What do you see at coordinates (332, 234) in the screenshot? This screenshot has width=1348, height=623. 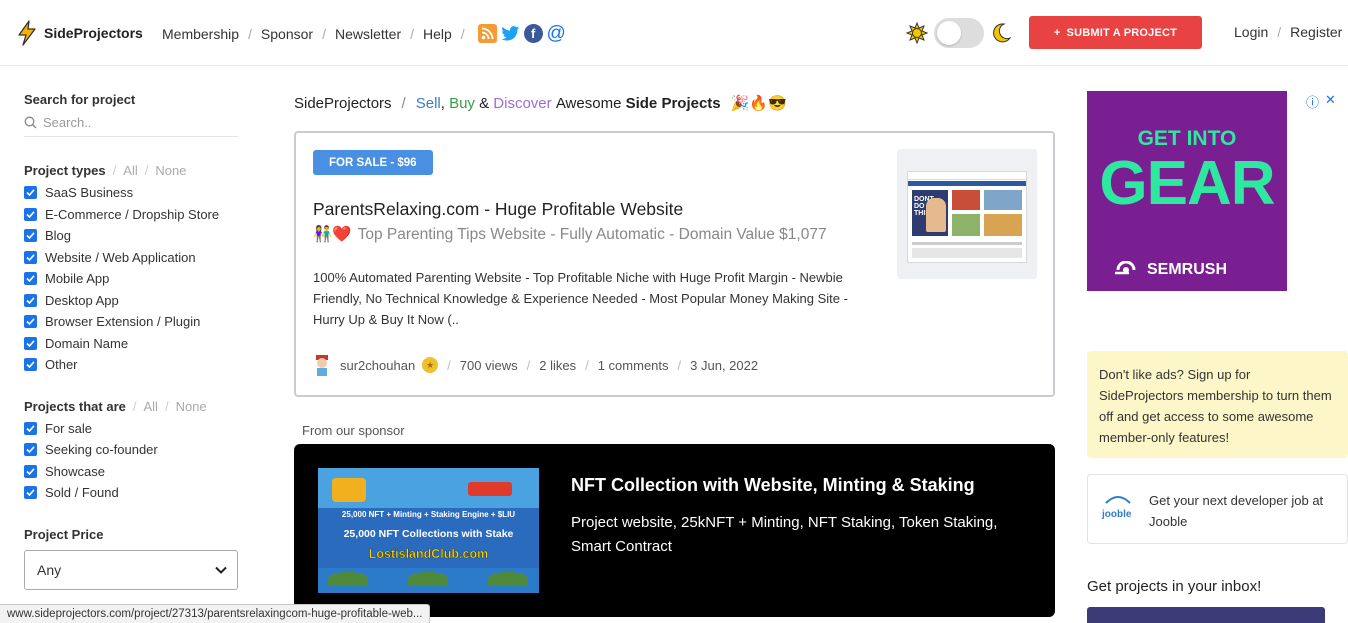 I see `couple-heart-icon: 👫❤️` at bounding box center [332, 234].